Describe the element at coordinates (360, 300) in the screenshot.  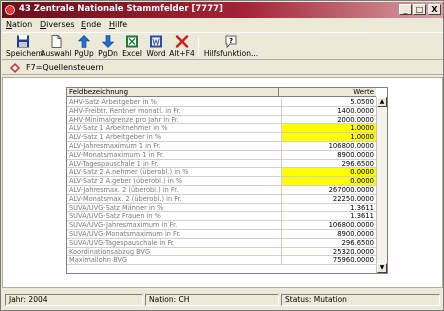
I see `status-mode: Status: Mutation` at that location.